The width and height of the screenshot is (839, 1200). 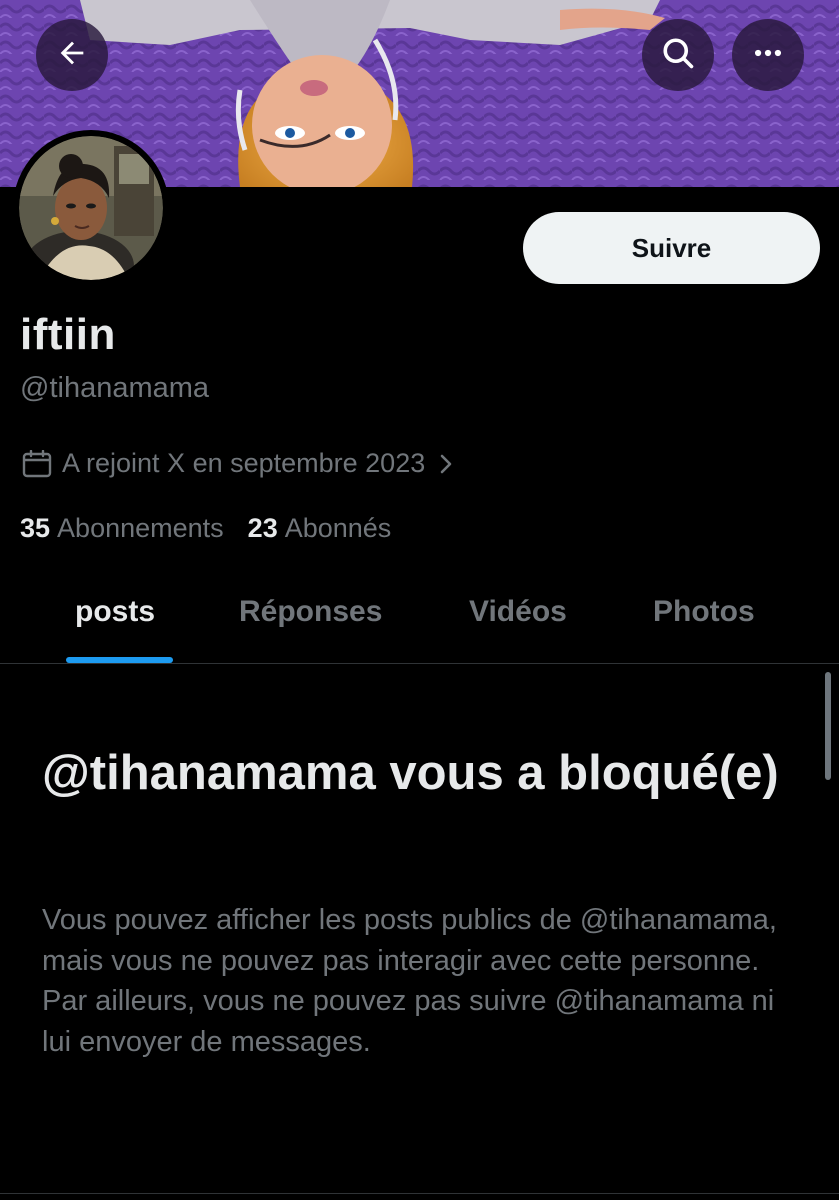 What do you see at coordinates (37, 463) in the screenshot?
I see `calendar-icon` at bounding box center [37, 463].